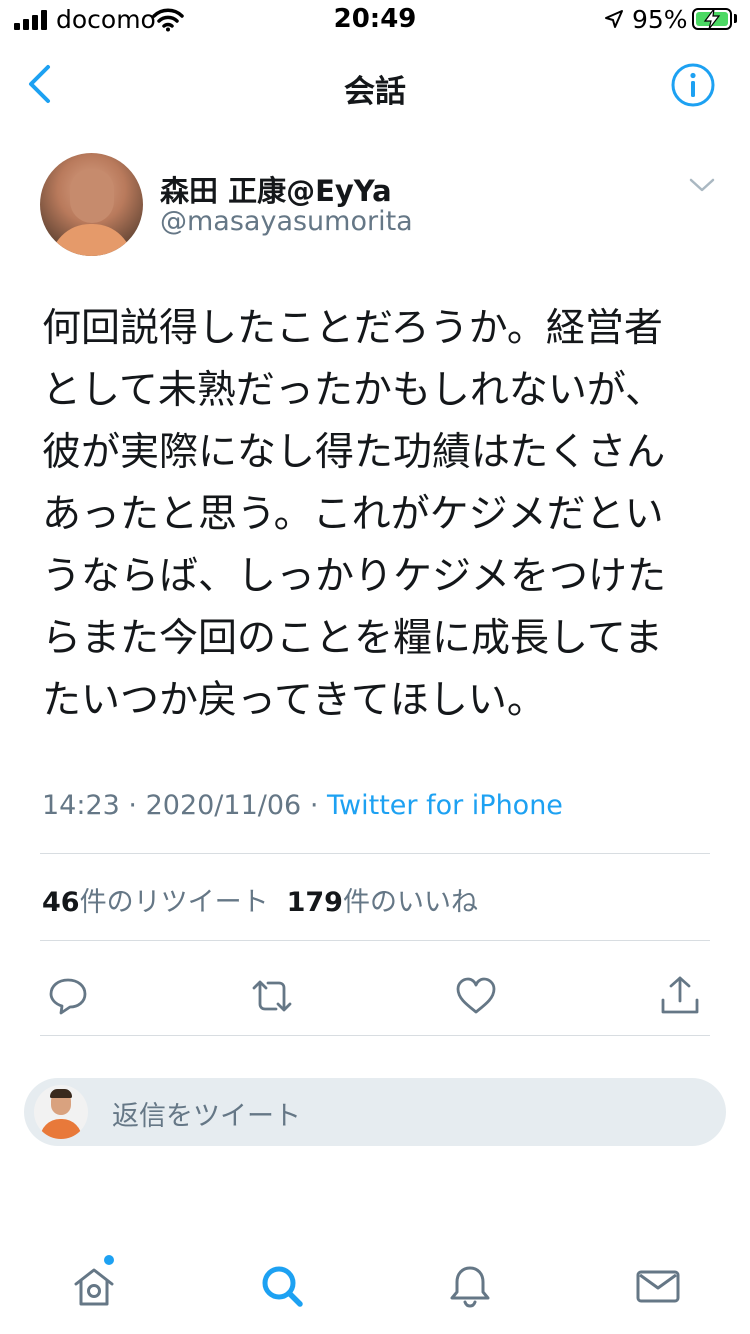 This screenshot has width=750, height=1334. I want to click on notifications-icon, so click(470, 1286).